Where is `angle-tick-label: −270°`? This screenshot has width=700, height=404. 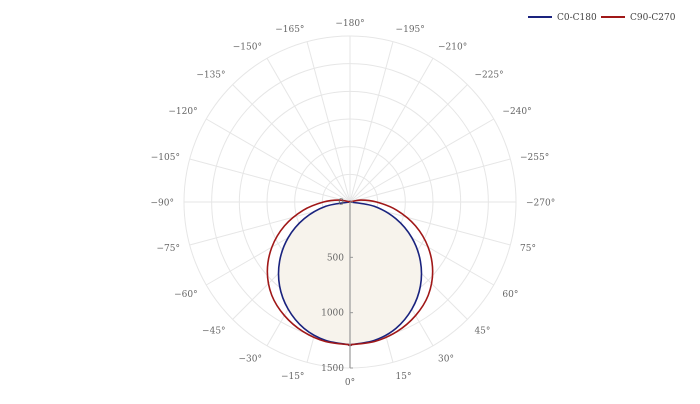 angle-tick-label: −270° is located at coordinates (540, 204).